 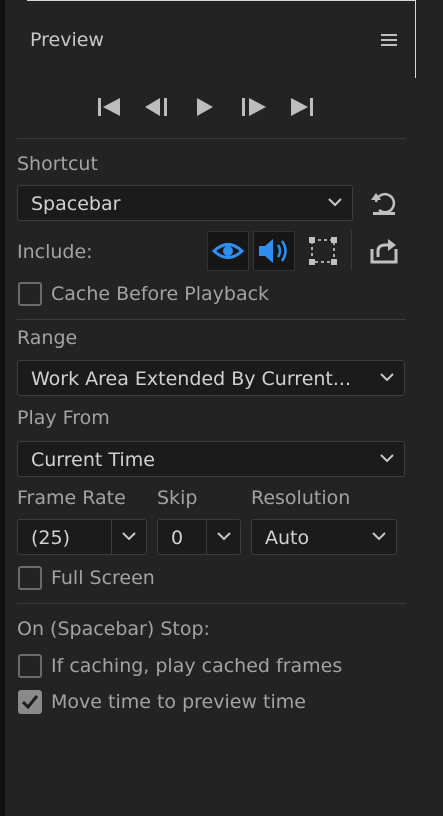 I want to click on move-time-label: Move time to preview time, so click(x=178, y=702).